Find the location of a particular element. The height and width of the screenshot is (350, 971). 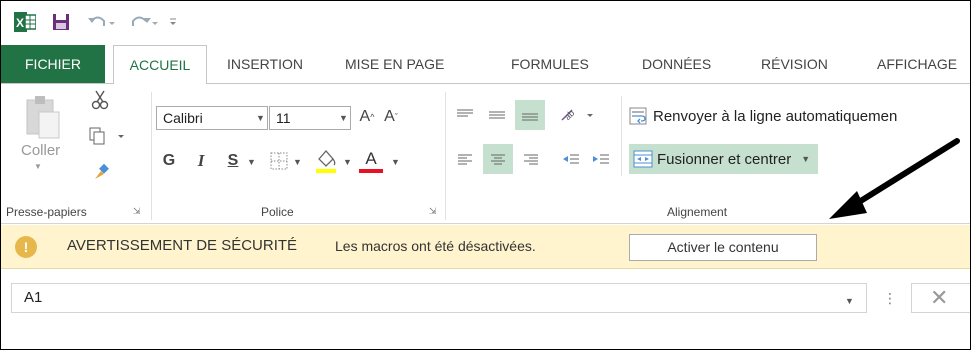

alignment-group-label: Alignement is located at coordinates (697, 212).